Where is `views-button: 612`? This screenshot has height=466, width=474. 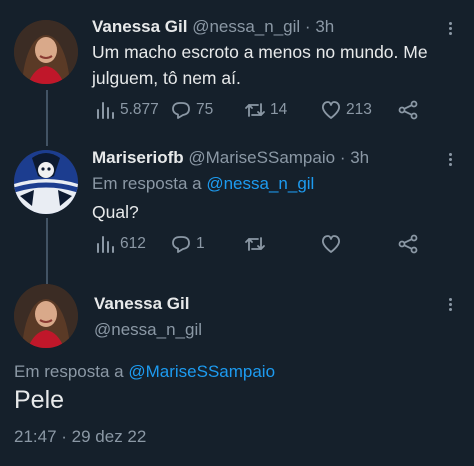 views-button: 612 is located at coordinates (120, 244).